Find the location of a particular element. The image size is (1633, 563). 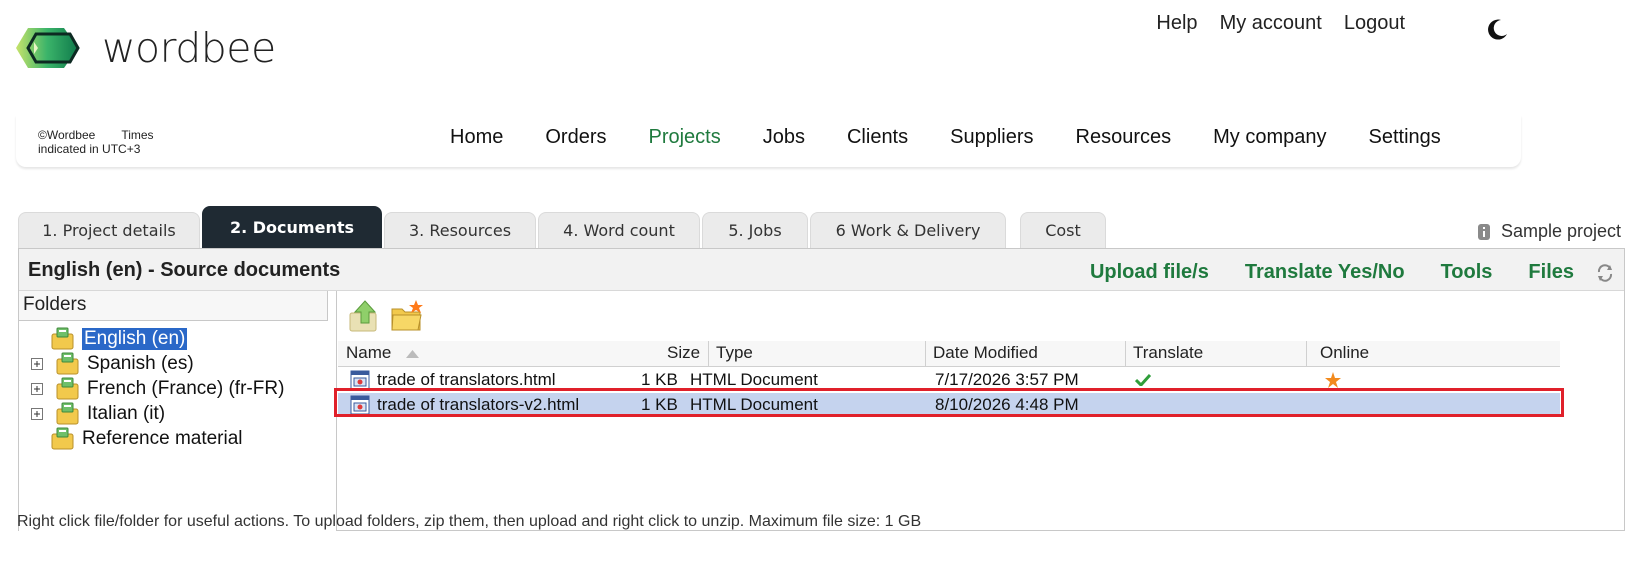

folder-spanish: Spanish (es) is located at coordinates (112, 363).